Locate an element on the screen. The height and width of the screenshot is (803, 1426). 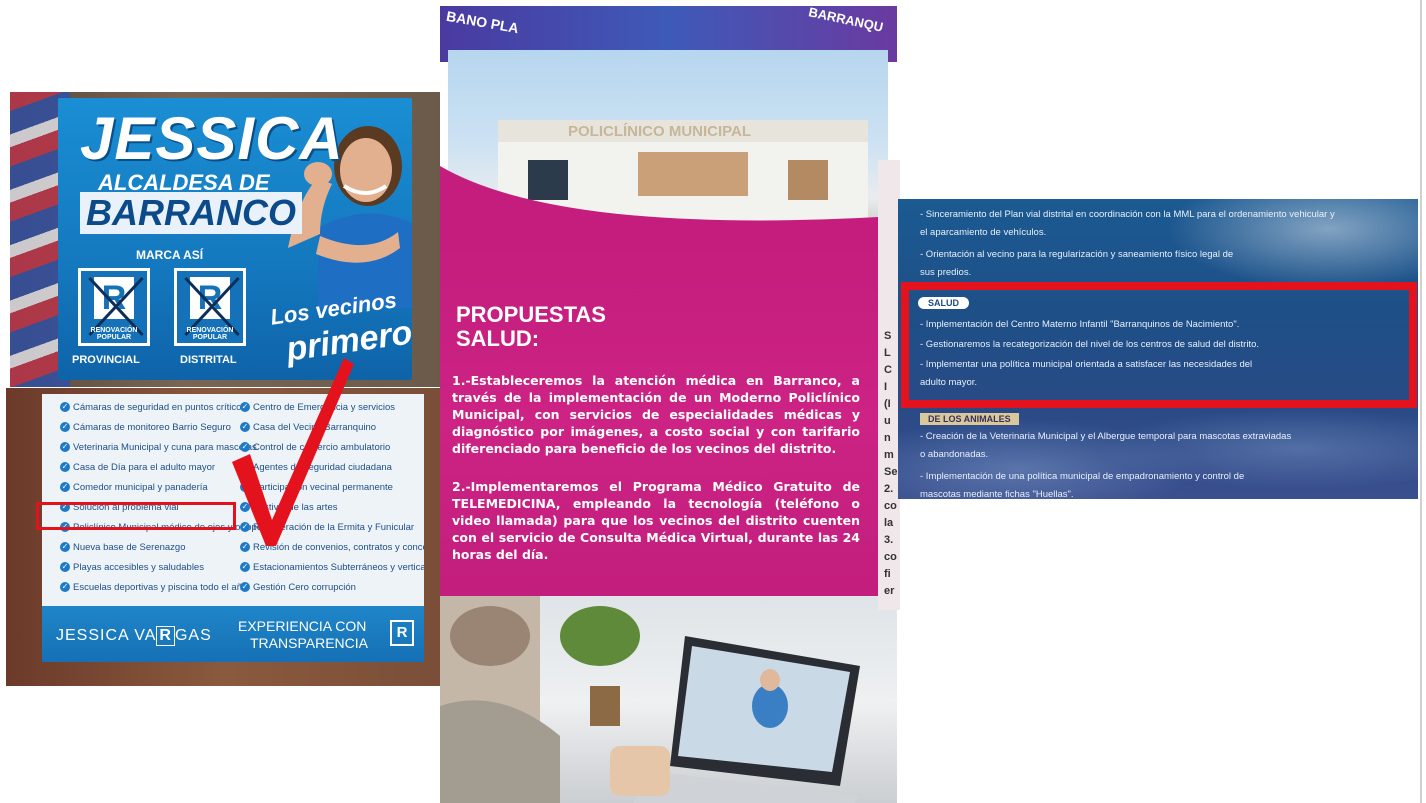
flyer-item-label: Playas accesibles y saludables is located at coordinates (138, 567).